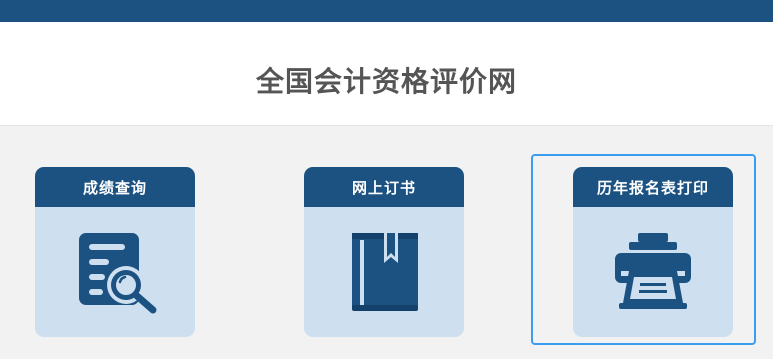  I want to click on score-search-icon, so click(118, 273).